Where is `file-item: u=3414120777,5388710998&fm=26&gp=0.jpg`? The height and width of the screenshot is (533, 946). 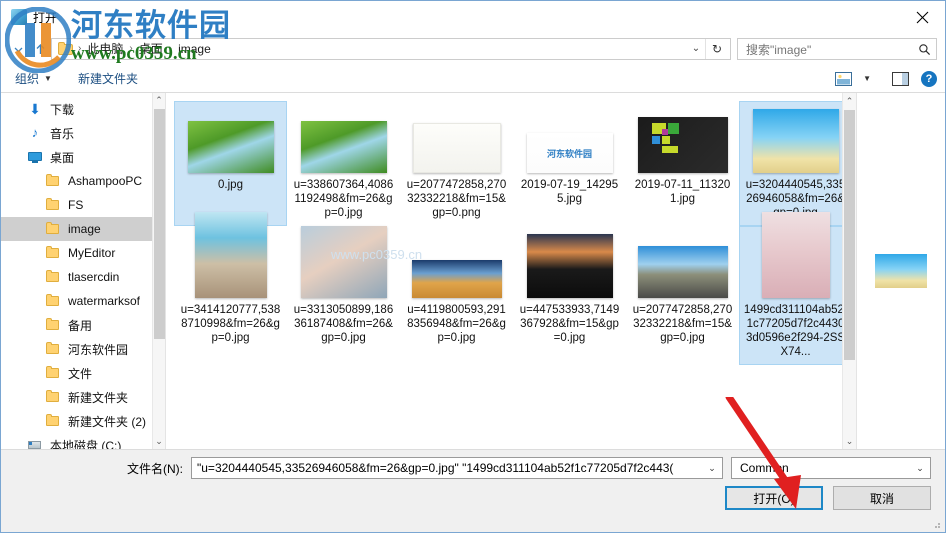 file-item: u=3414120777,5388710998&fm=26&gp=0.jpg is located at coordinates (230, 288).